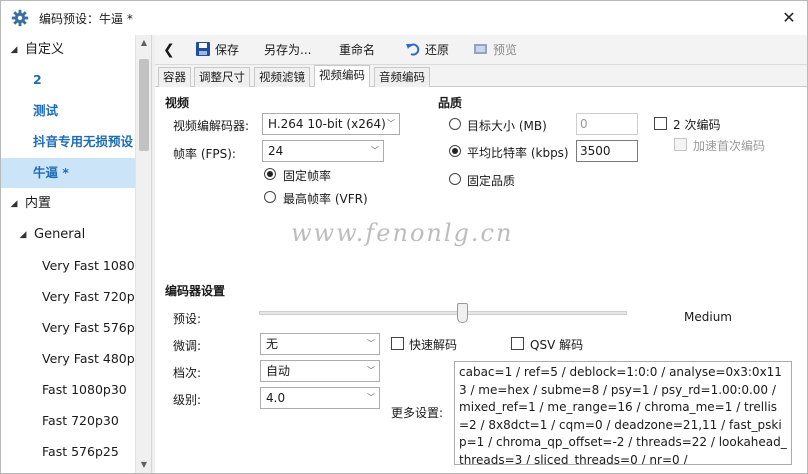 The width and height of the screenshot is (808, 474). What do you see at coordinates (195, 291) in the screenshot?
I see `encoder-settings-title: 编码器设置` at bounding box center [195, 291].